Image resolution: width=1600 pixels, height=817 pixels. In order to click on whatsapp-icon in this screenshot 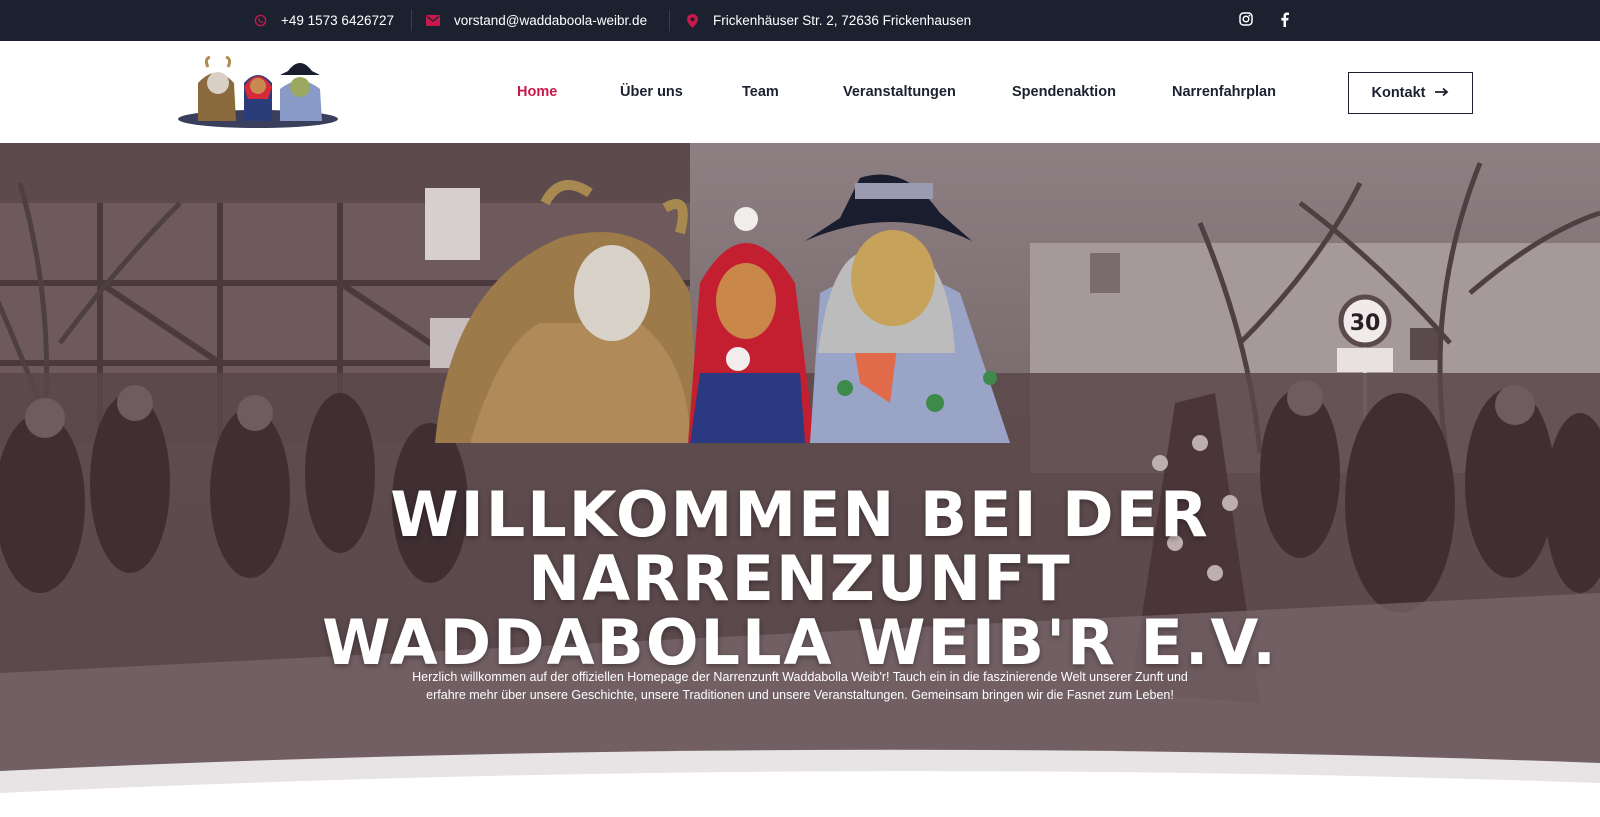, I will do `click(260, 21)`.